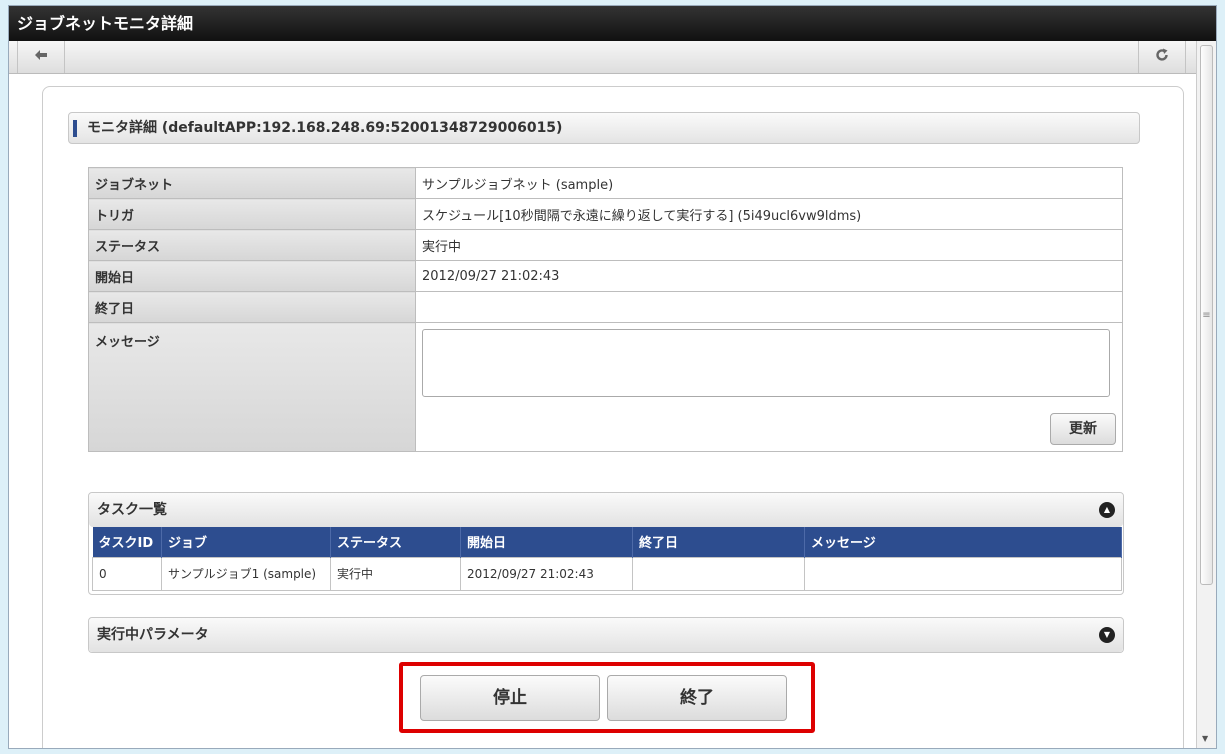  What do you see at coordinates (1083, 429) in the screenshot?
I see `update-button: 更新` at bounding box center [1083, 429].